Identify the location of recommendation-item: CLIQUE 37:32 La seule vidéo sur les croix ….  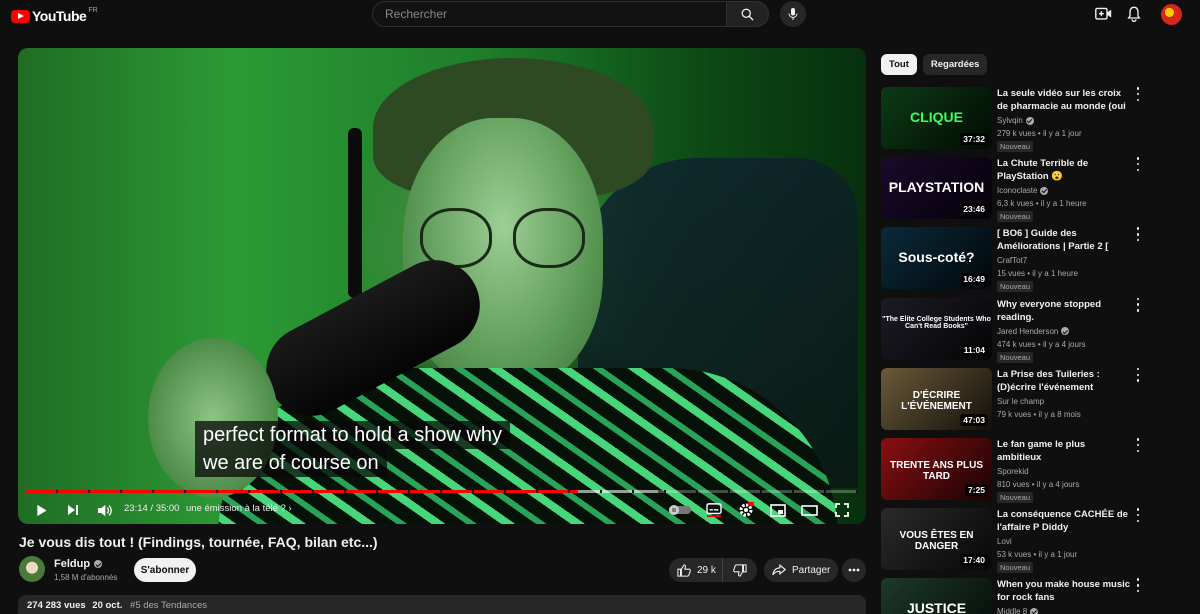
(1036, 119).